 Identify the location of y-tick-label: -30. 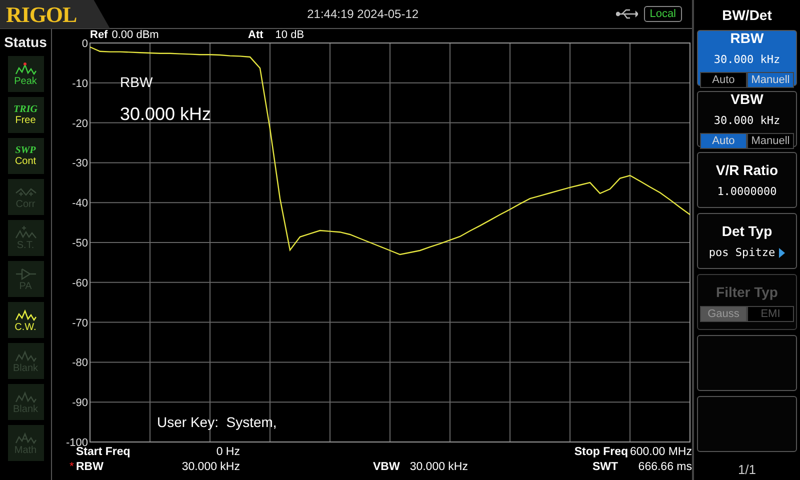
(80, 164).